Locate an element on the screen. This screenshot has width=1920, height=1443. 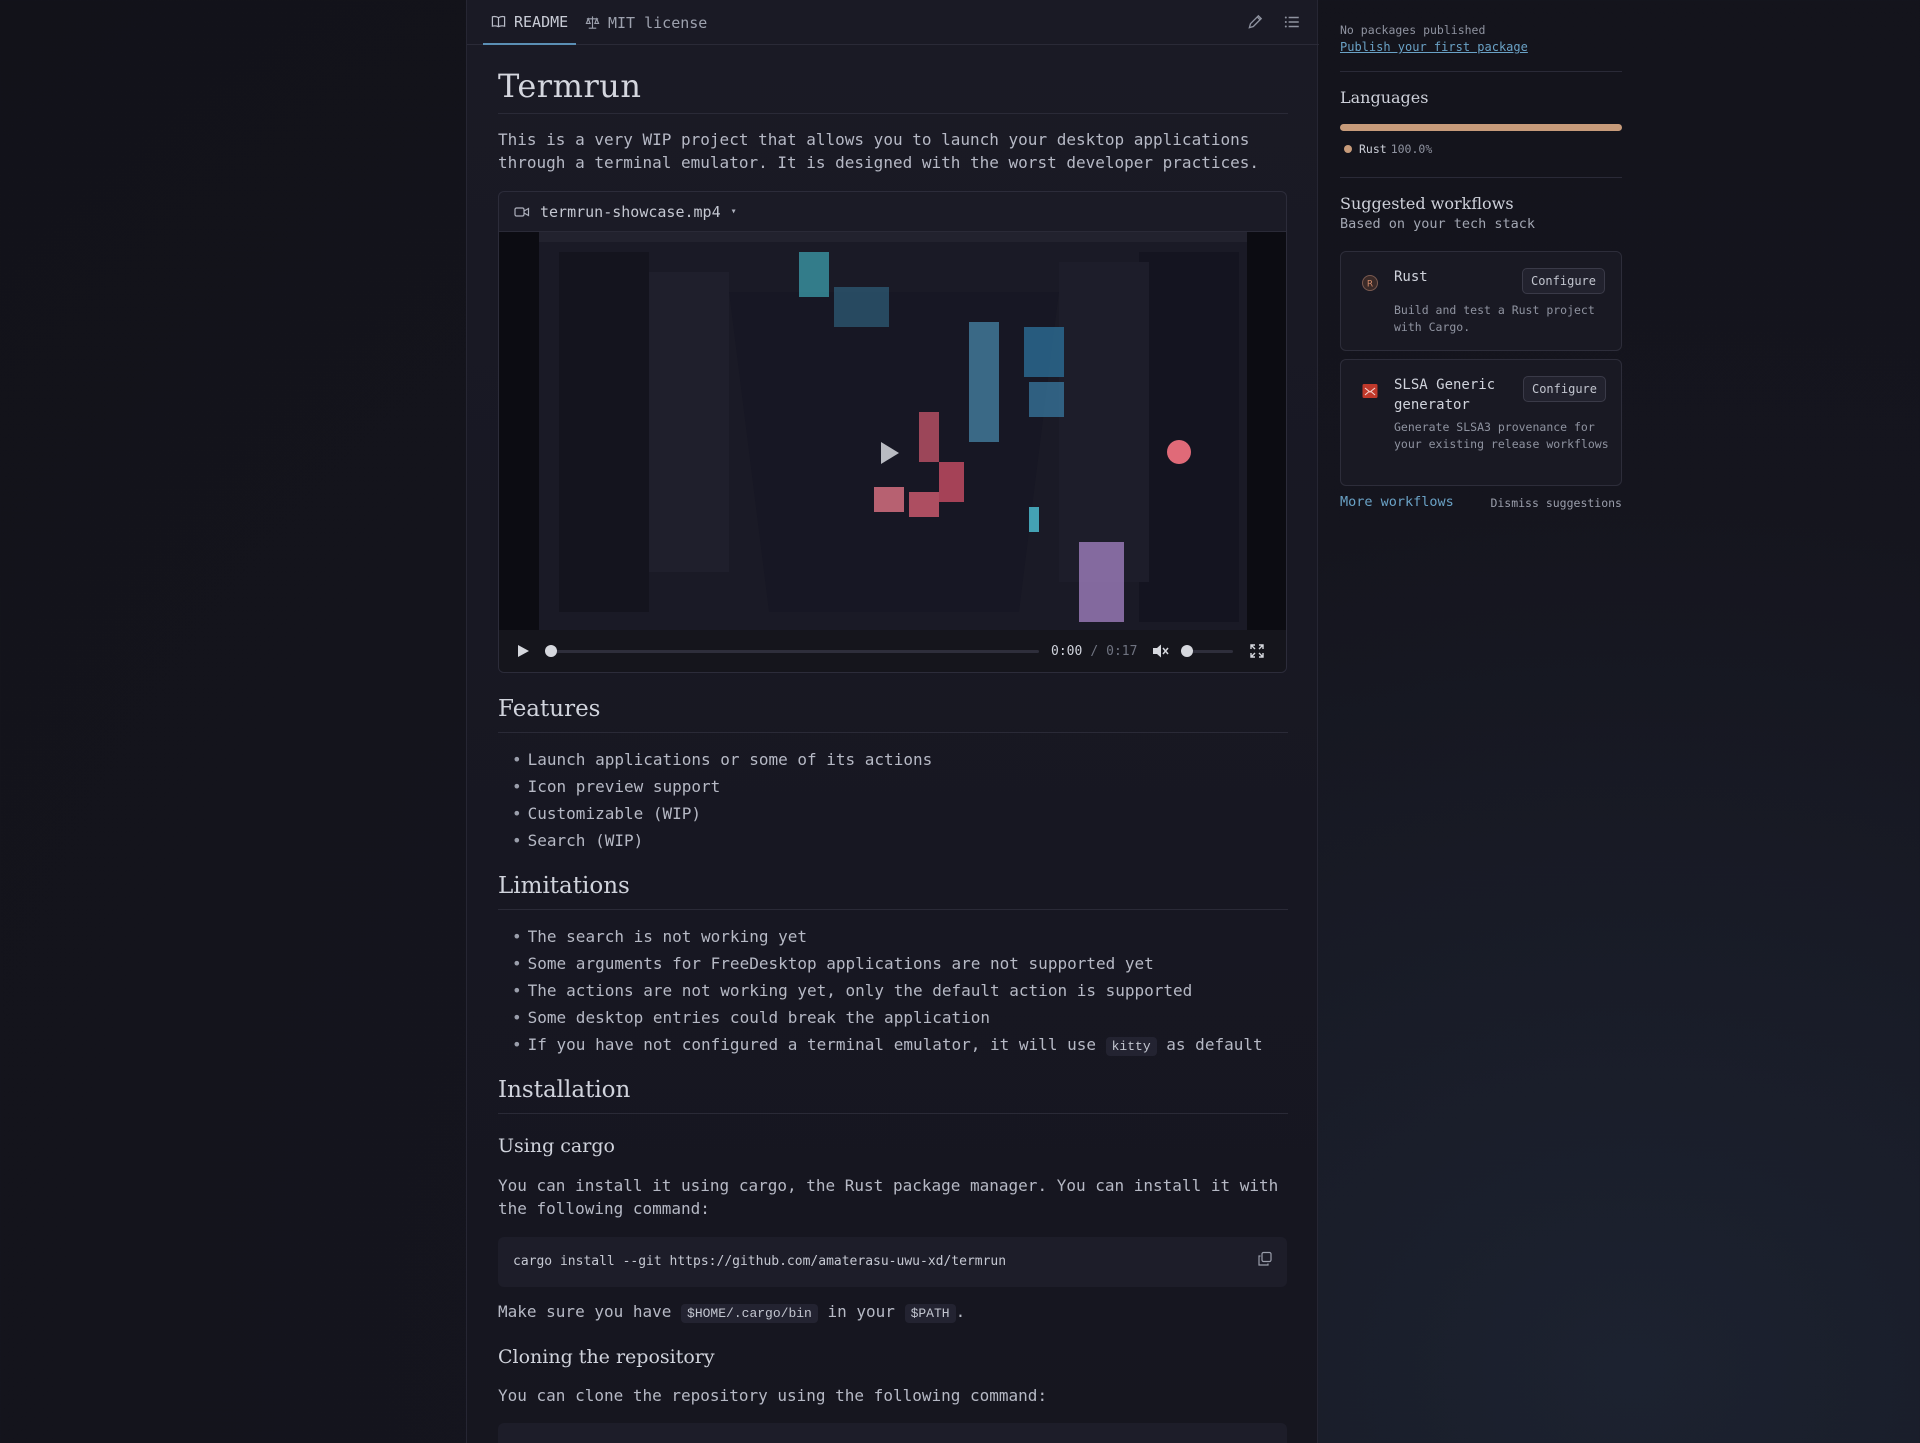
languages-heading: Languages is located at coordinates (1384, 97).